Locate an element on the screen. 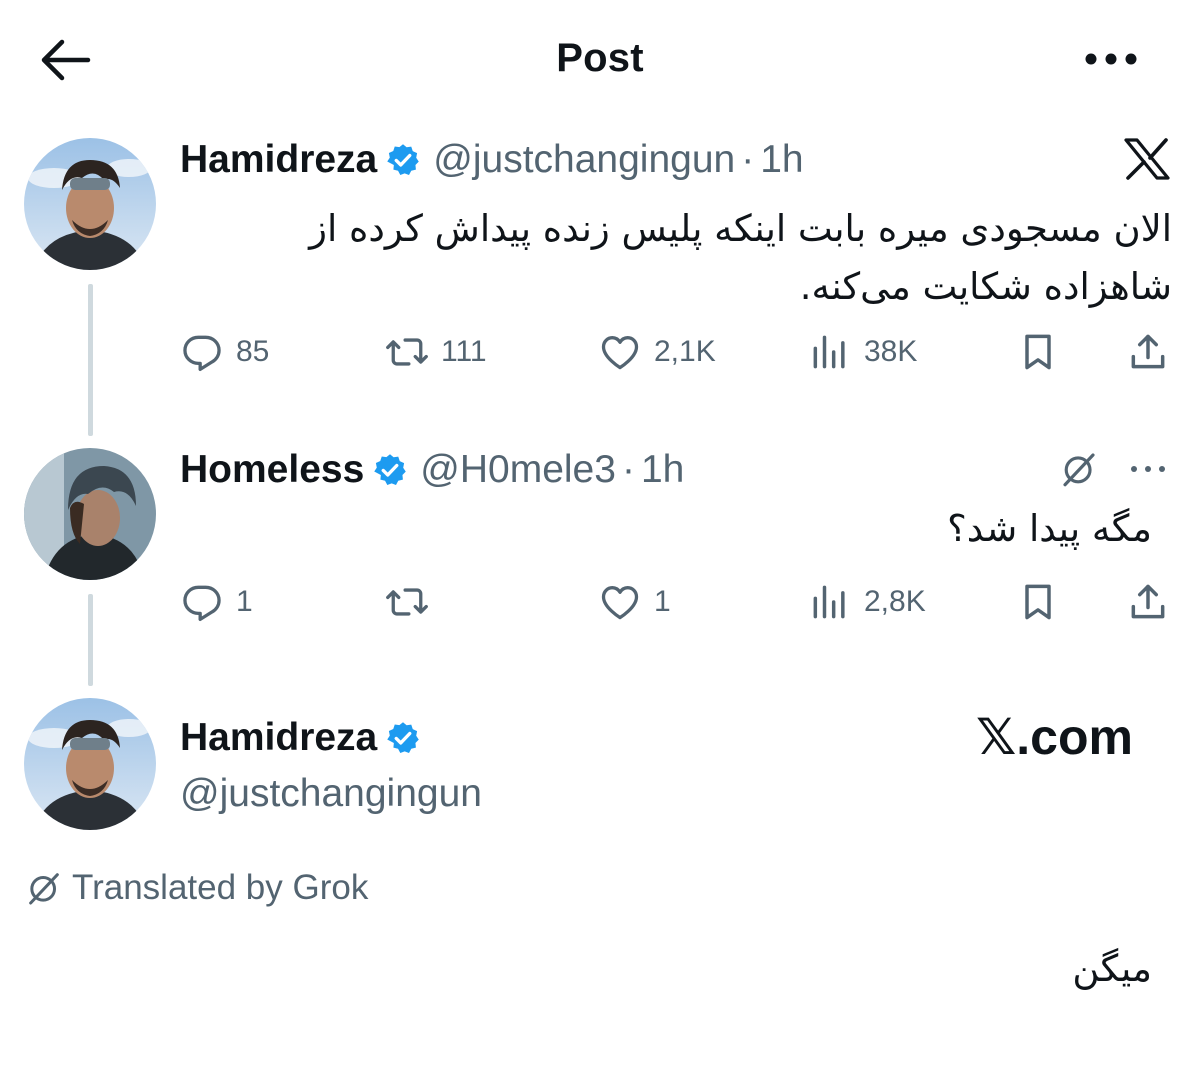  translated-by-grok: Translated by Grok is located at coordinates (196, 888).